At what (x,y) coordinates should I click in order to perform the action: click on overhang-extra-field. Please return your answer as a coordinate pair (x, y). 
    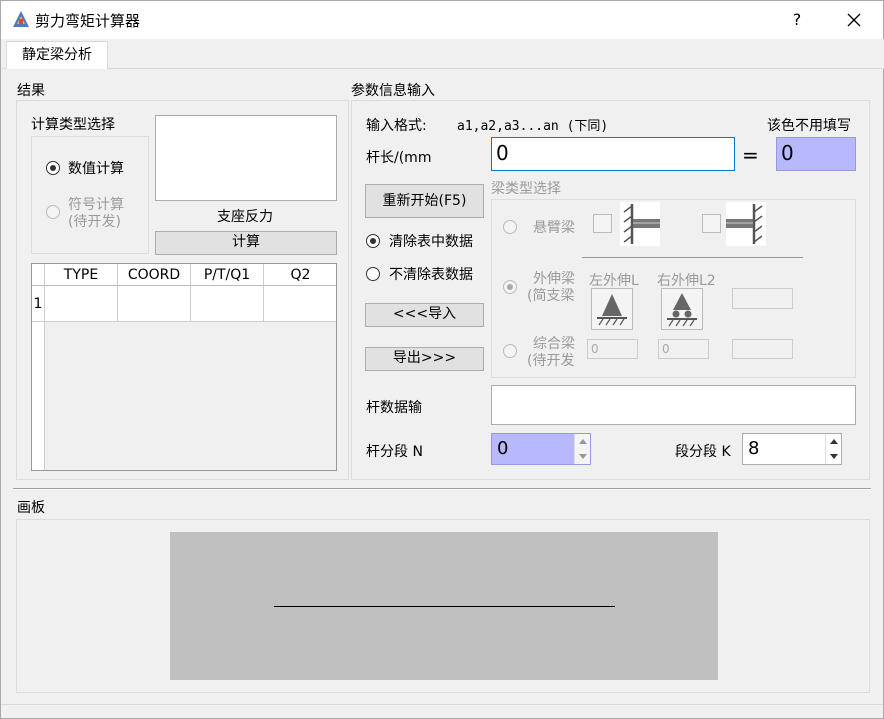
    Looking at the image, I should click on (762, 298).